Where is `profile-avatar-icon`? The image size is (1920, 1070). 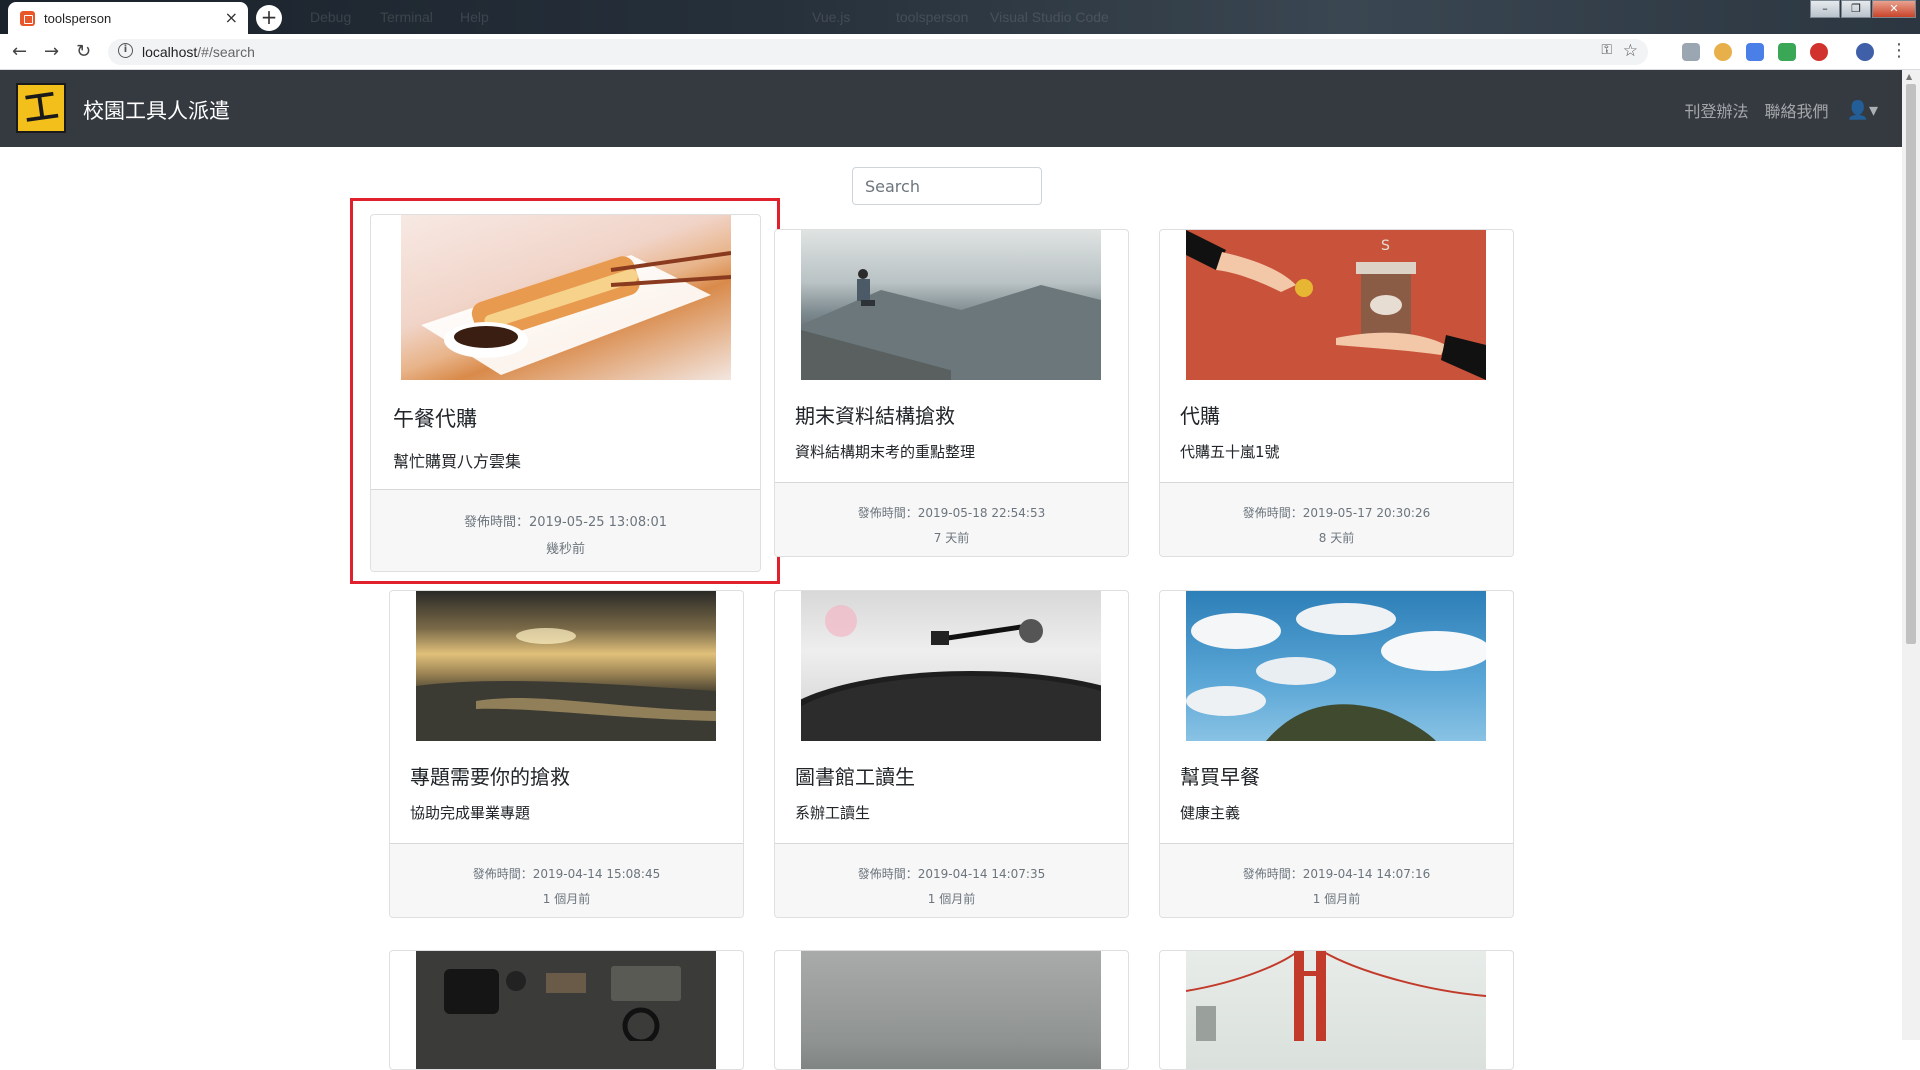
profile-avatar-icon is located at coordinates (1865, 52).